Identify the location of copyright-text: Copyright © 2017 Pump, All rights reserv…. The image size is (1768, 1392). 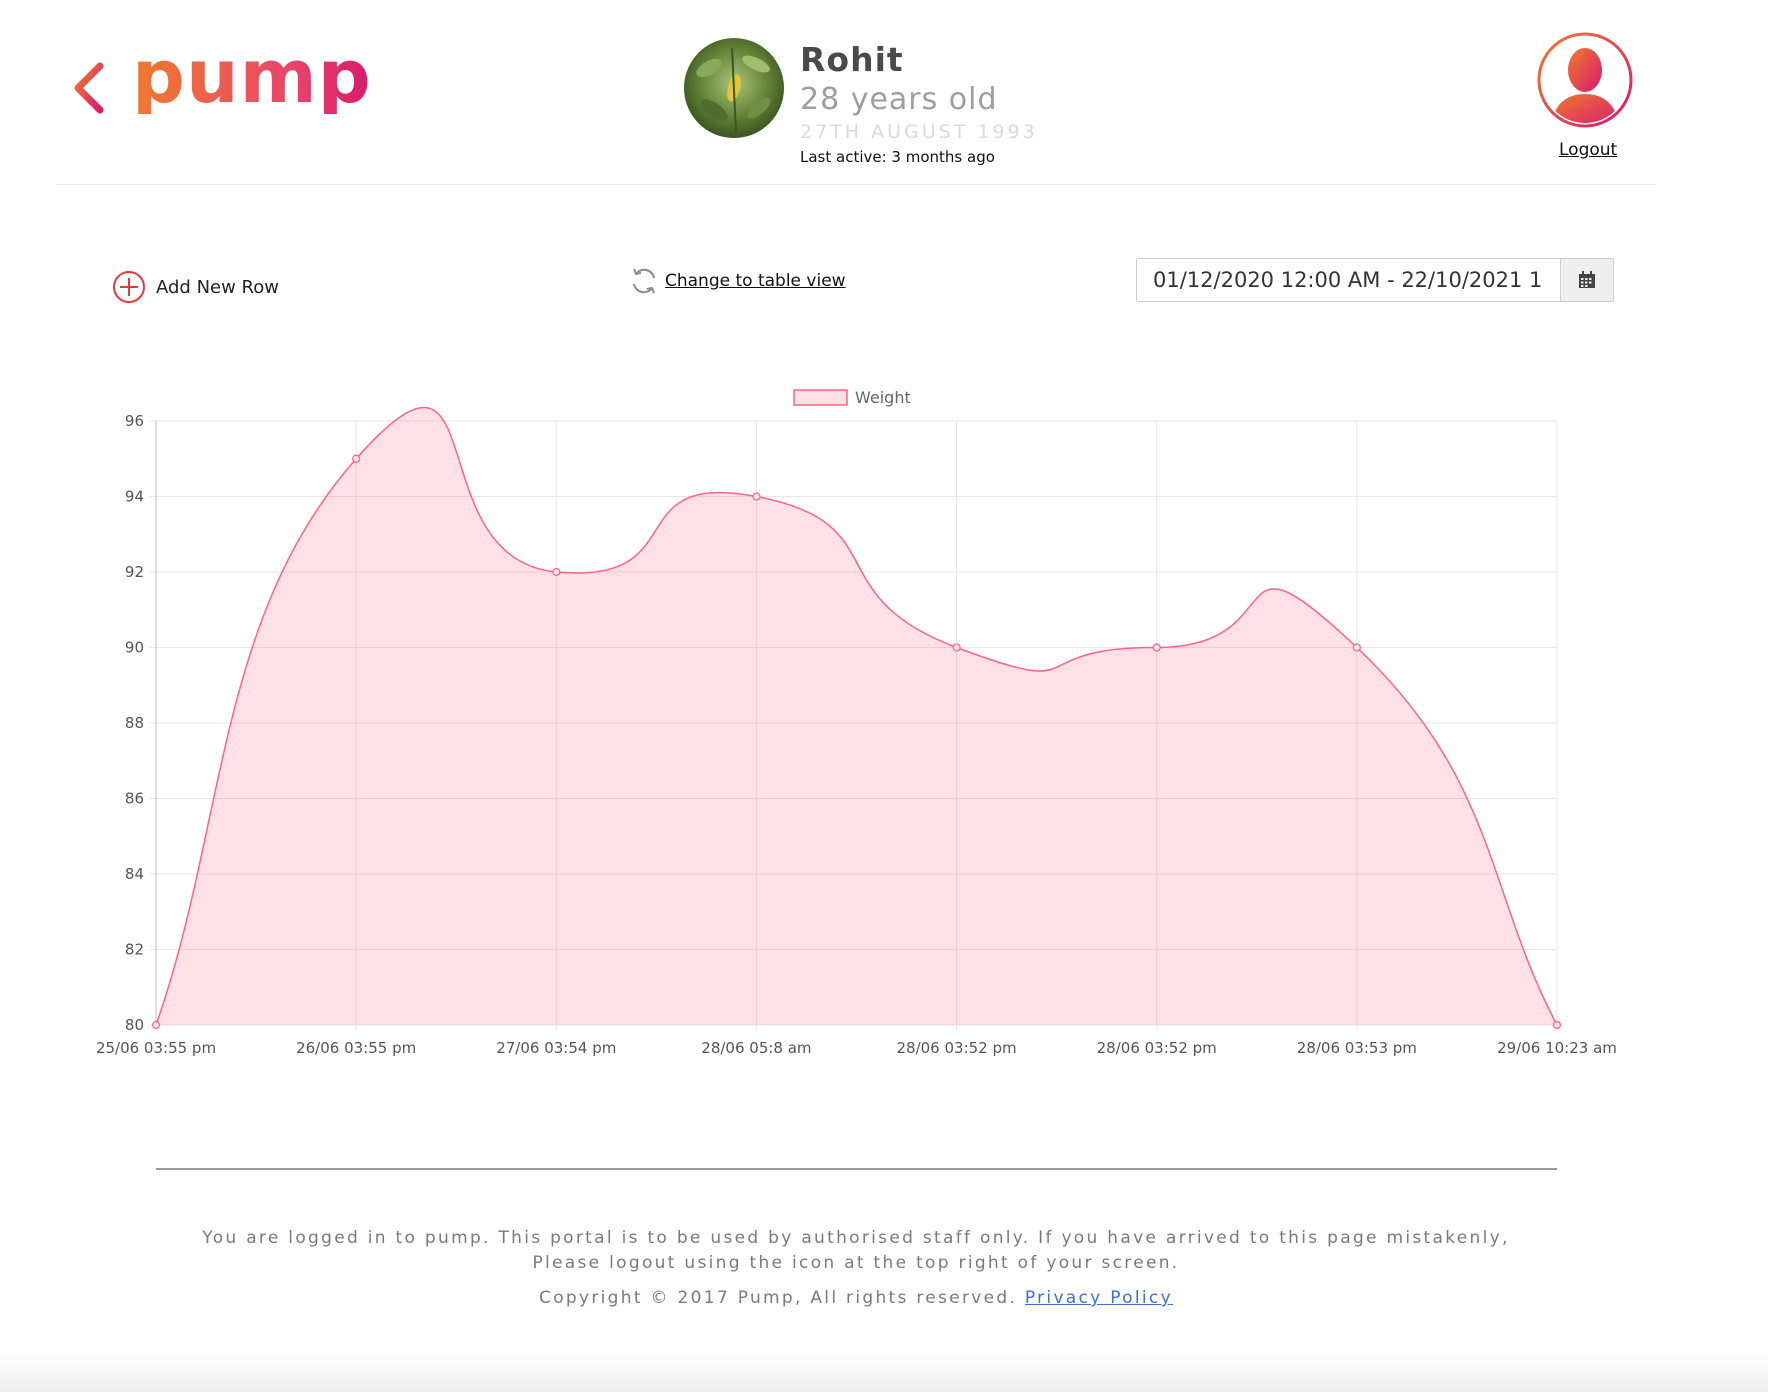
(778, 1298).